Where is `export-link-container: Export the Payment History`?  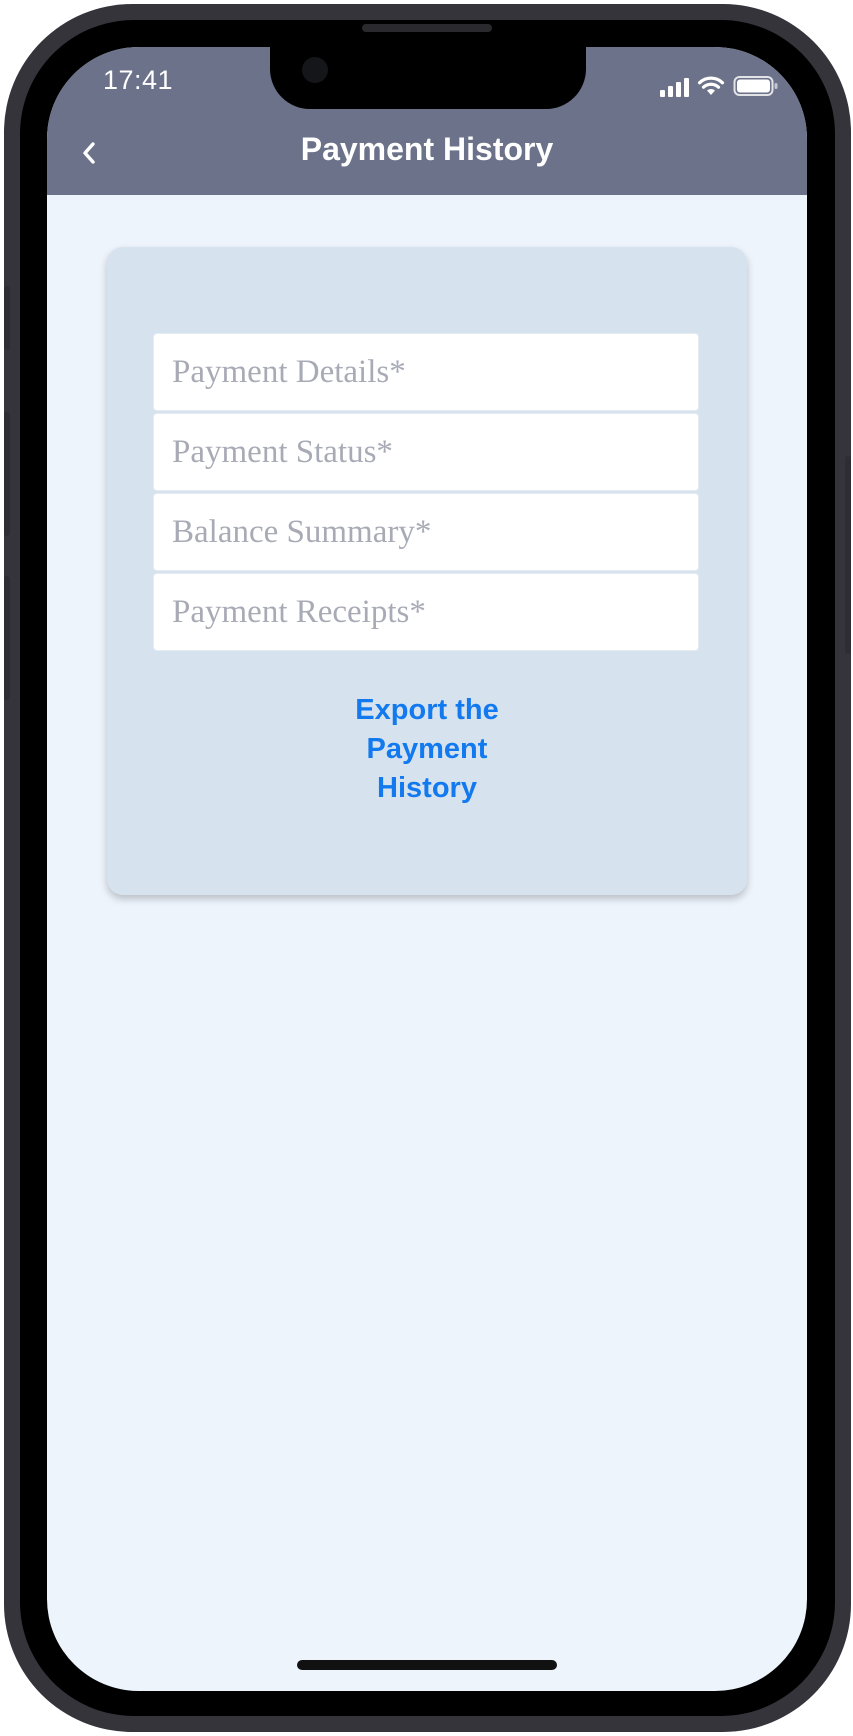 export-link-container: Export the Payment History is located at coordinates (427, 749).